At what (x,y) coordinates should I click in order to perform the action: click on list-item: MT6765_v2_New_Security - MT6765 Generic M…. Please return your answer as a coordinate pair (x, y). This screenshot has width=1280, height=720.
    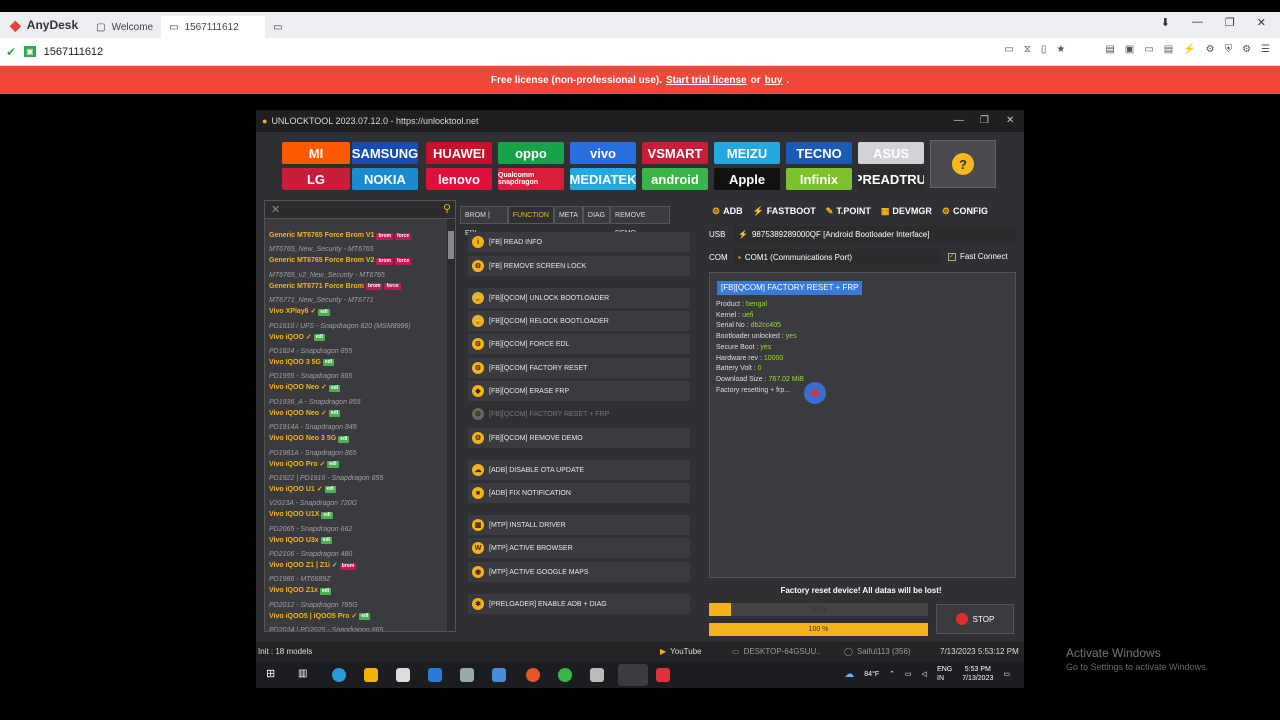
    Looking at the image, I should click on (360, 282).